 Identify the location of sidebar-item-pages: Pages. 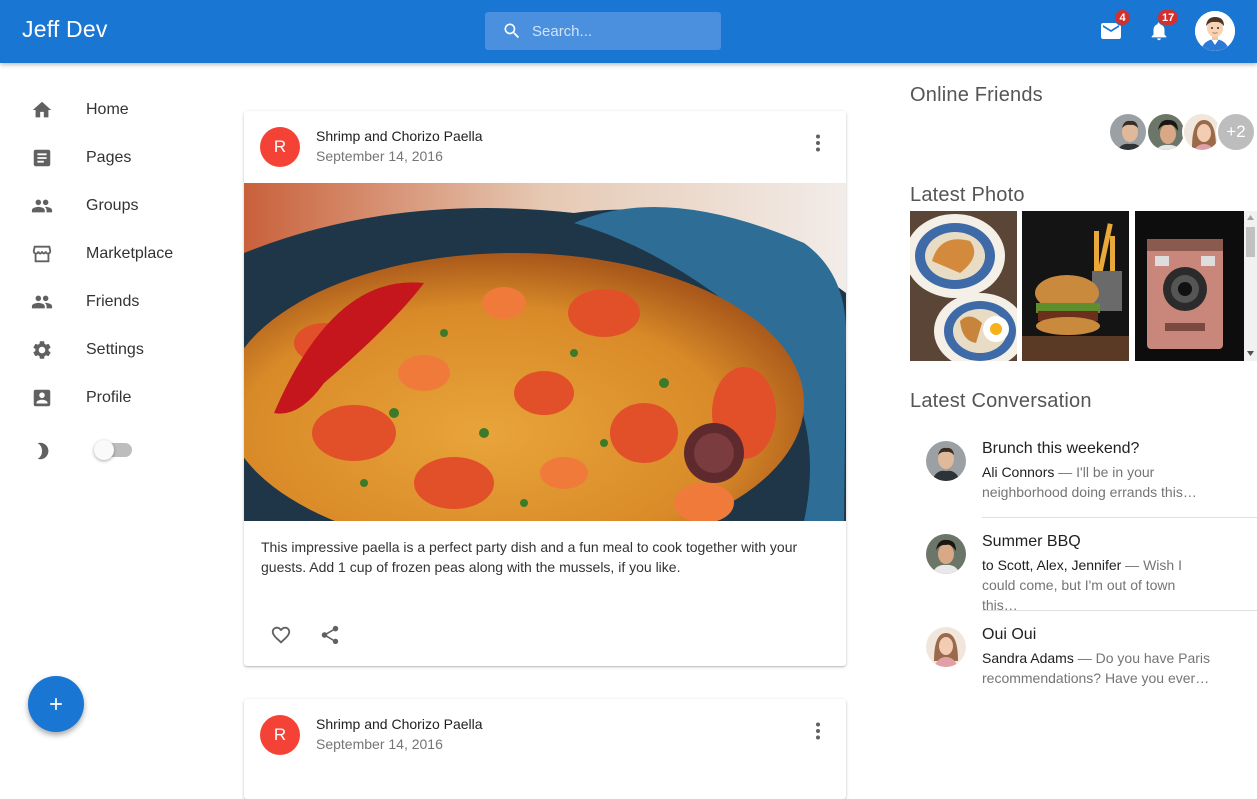
(110, 158).